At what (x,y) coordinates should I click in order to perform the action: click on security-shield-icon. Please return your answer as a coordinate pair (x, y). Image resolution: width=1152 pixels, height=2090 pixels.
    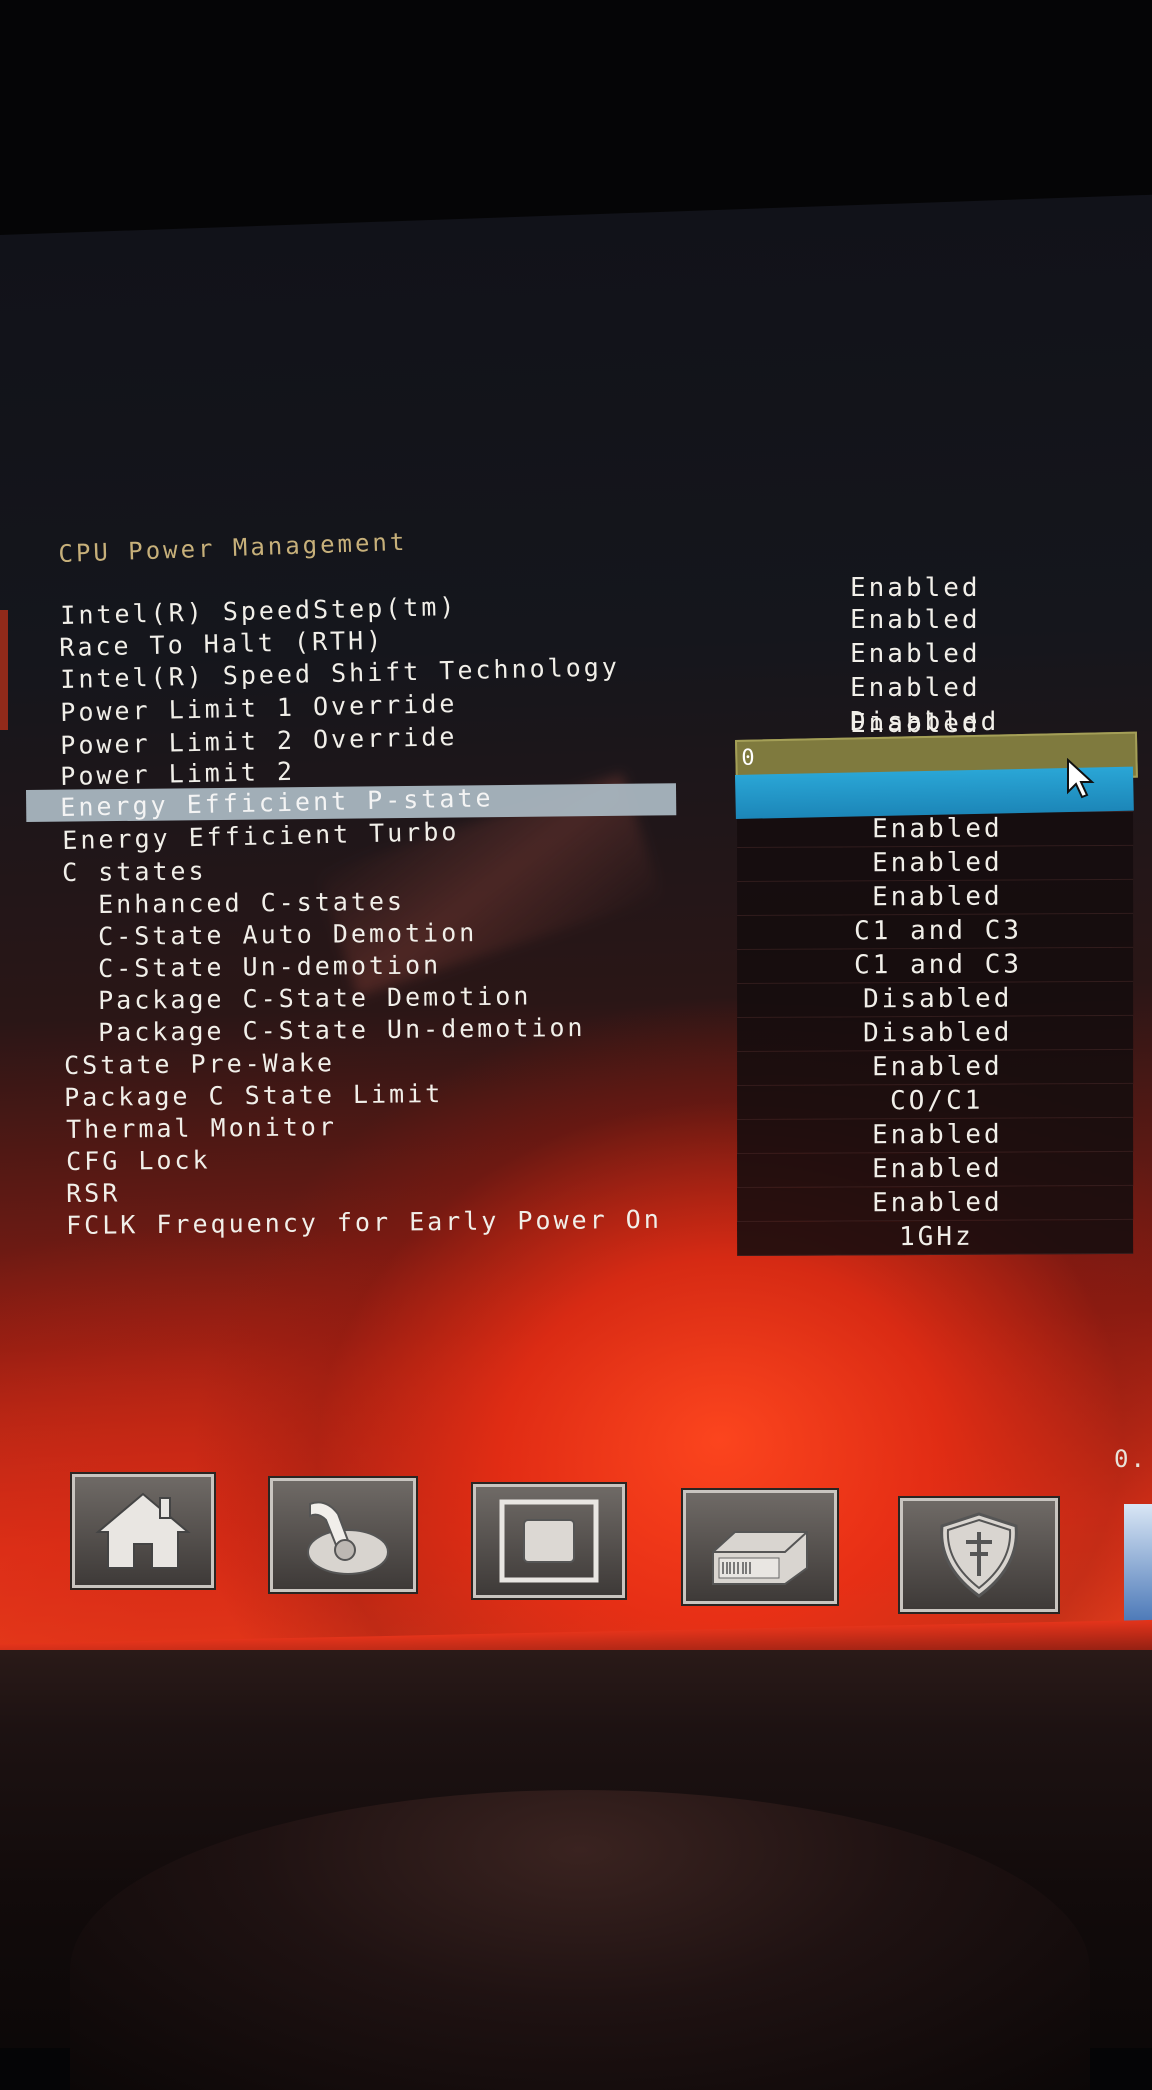
    Looking at the image, I should click on (979, 1555).